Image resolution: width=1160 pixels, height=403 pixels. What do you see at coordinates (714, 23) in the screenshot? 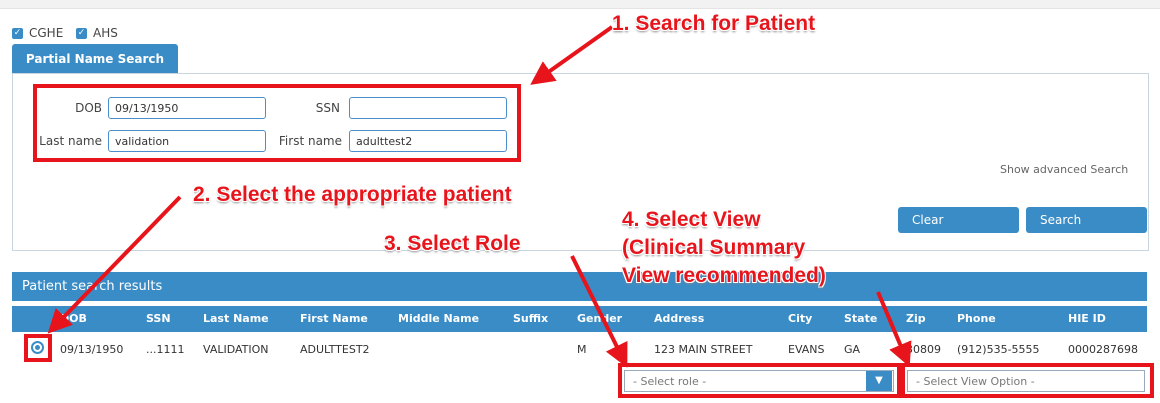
I see `annotation-step1: 1. Search for Patient` at bounding box center [714, 23].